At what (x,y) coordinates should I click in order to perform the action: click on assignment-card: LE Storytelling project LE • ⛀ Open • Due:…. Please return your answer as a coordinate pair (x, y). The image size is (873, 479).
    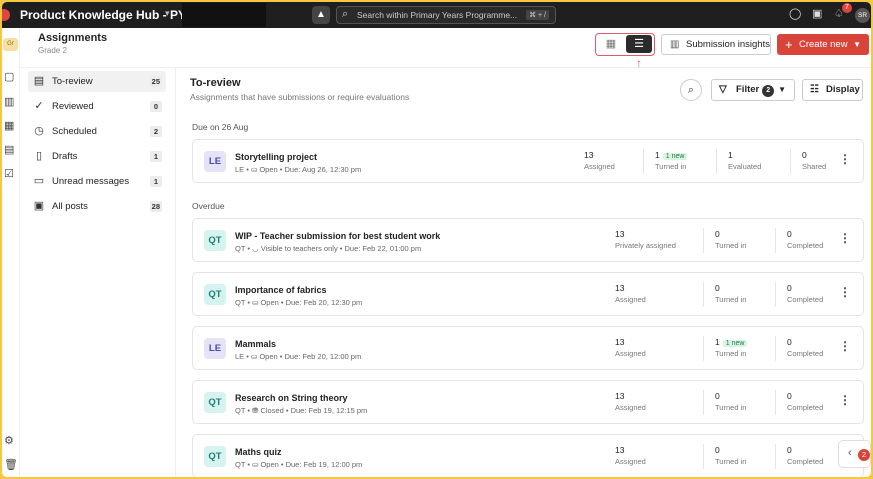
    Looking at the image, I should click on (528, 161).